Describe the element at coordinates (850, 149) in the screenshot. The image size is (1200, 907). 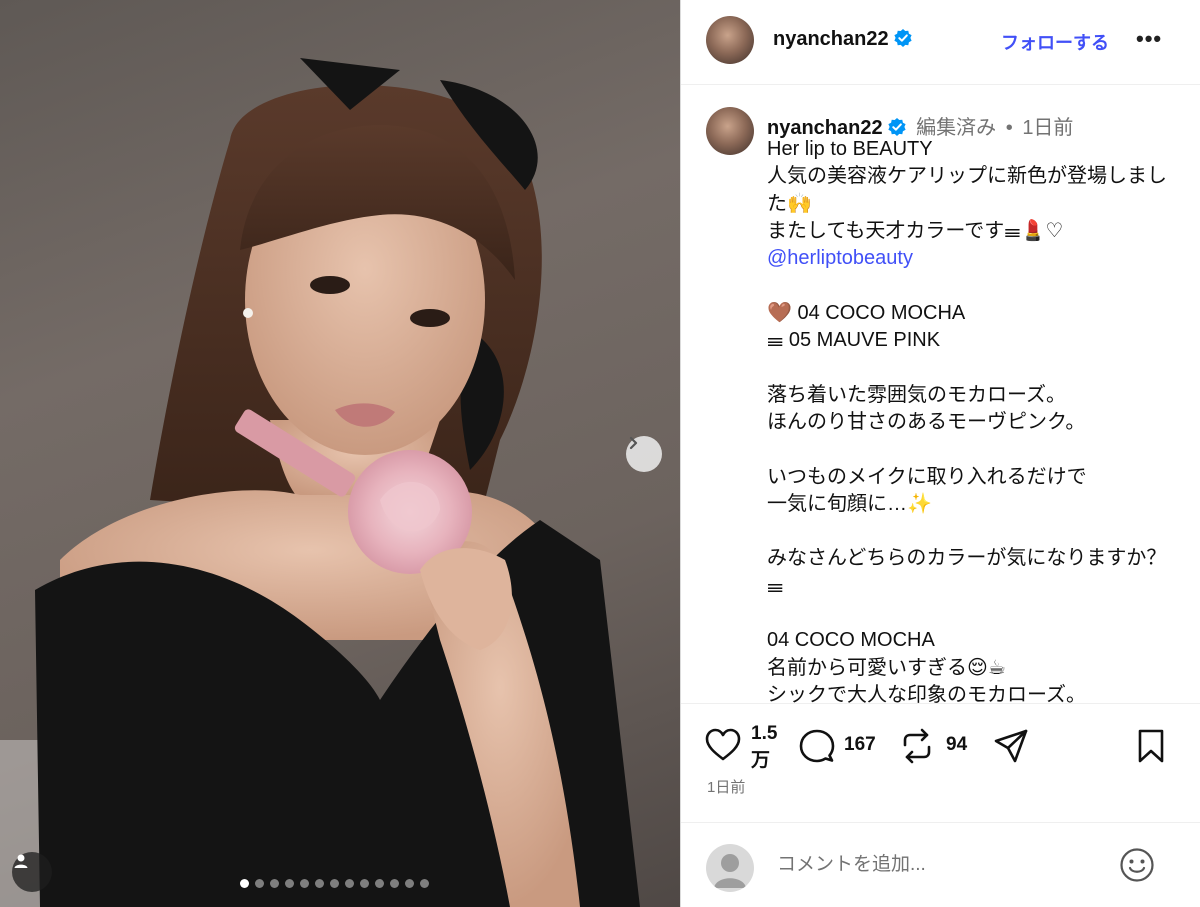
I see `caption-line: Her lip to BEAUTY` at that location.